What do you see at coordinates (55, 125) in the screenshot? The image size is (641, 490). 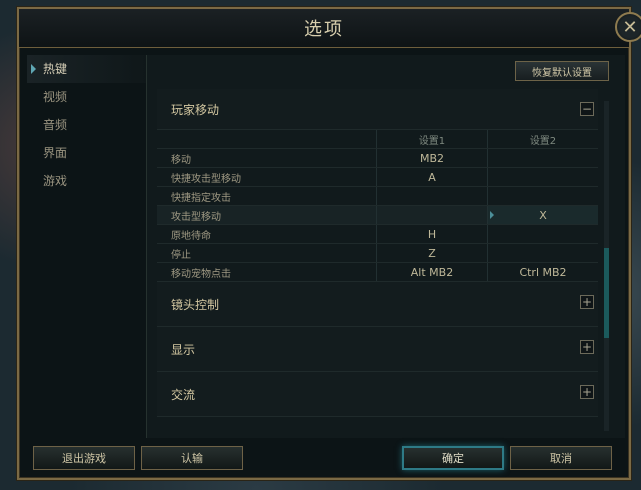 I see `sidebar-item-label: 音频` at bounding box center [55, 125].